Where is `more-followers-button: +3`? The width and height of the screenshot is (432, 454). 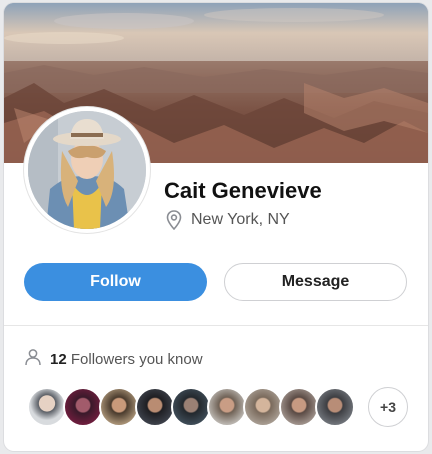 more-followers-button: +3 is located at coordinates (388, 407).